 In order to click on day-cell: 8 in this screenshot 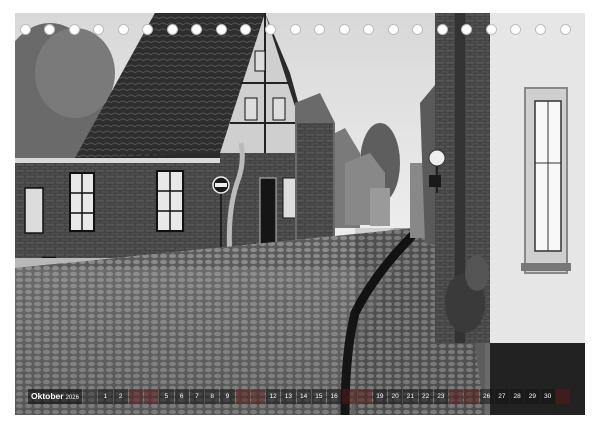, I will do `click(212, 396)`.